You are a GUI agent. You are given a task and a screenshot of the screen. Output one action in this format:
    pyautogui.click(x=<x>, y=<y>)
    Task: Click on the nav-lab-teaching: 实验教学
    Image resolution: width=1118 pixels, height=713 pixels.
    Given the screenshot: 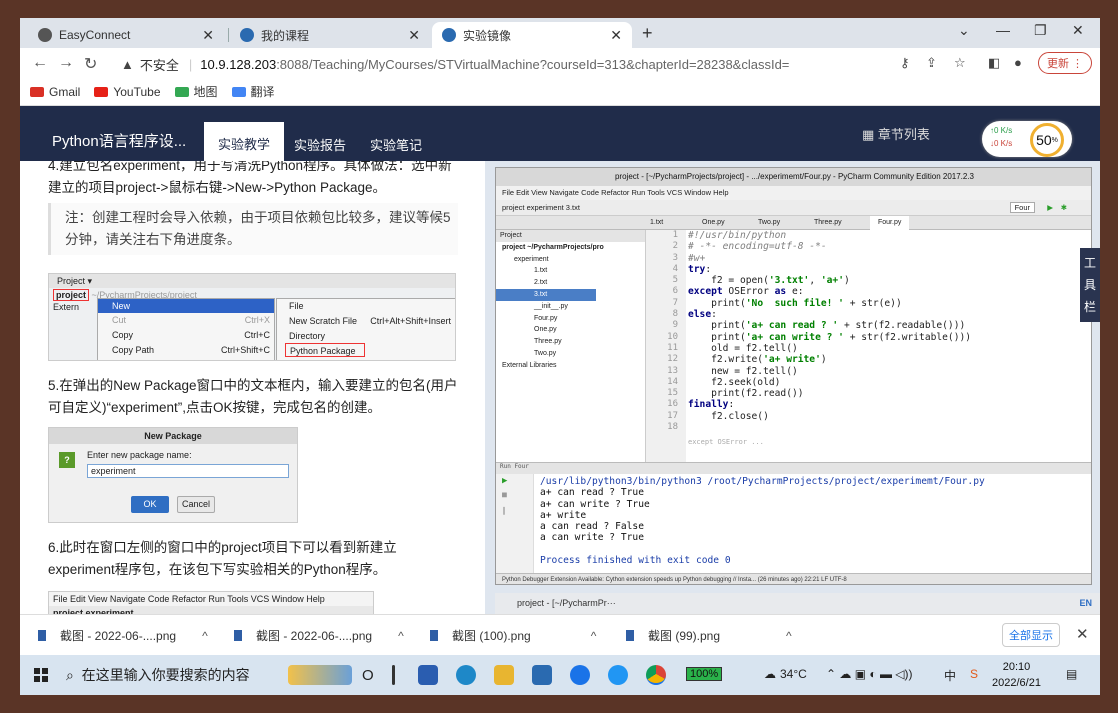 What is the action you would take?
    pyautogui.click(x=244, y=141)
    